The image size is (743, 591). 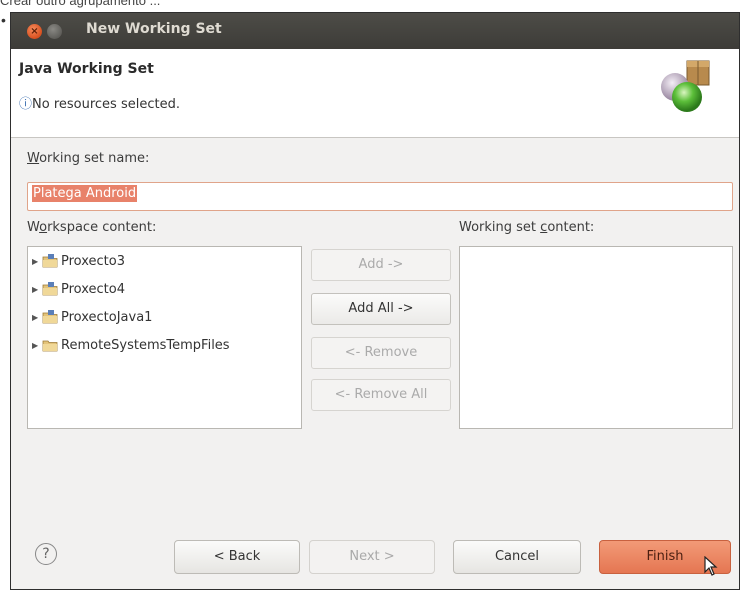 What do you see at coordinates (164, 261) in the screenshot?
I see `tree-item: ▶ Proxecto3` at bounding box center [164, 261].